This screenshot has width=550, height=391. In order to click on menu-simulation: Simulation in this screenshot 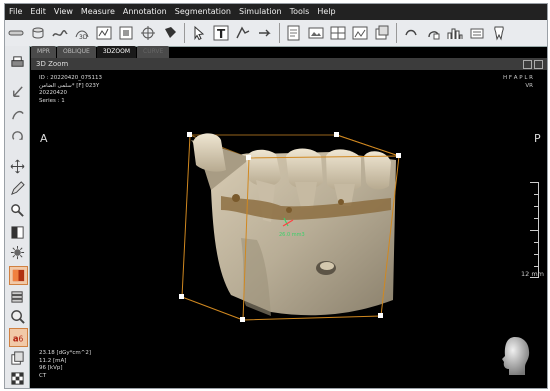, I will do `click(260, 12)`.